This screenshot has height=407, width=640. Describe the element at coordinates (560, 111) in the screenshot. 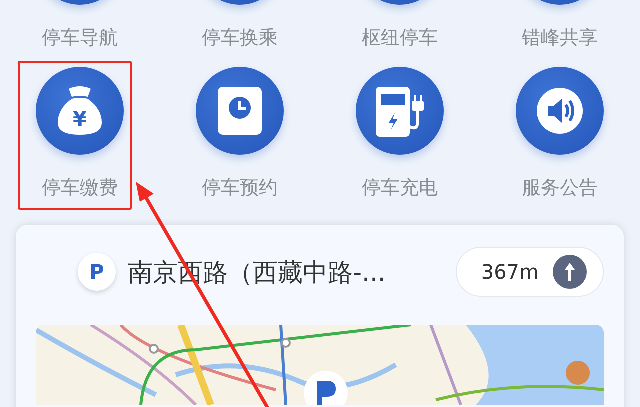

I see `speaker-icon` at that location.